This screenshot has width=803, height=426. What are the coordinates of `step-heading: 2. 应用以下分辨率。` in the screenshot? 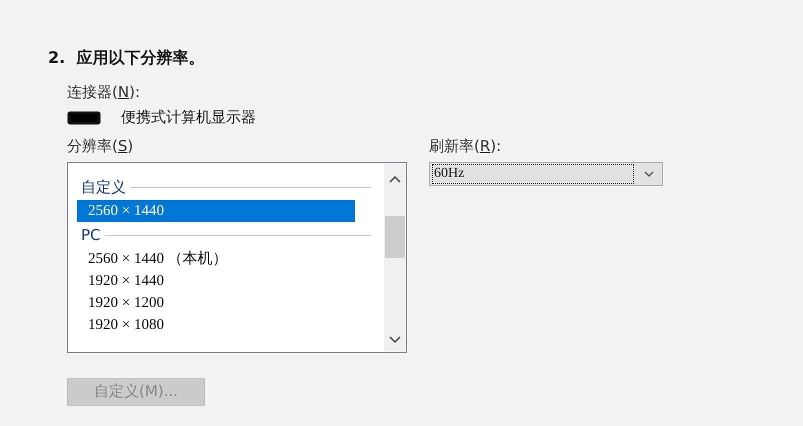 It's located at (127, 58).